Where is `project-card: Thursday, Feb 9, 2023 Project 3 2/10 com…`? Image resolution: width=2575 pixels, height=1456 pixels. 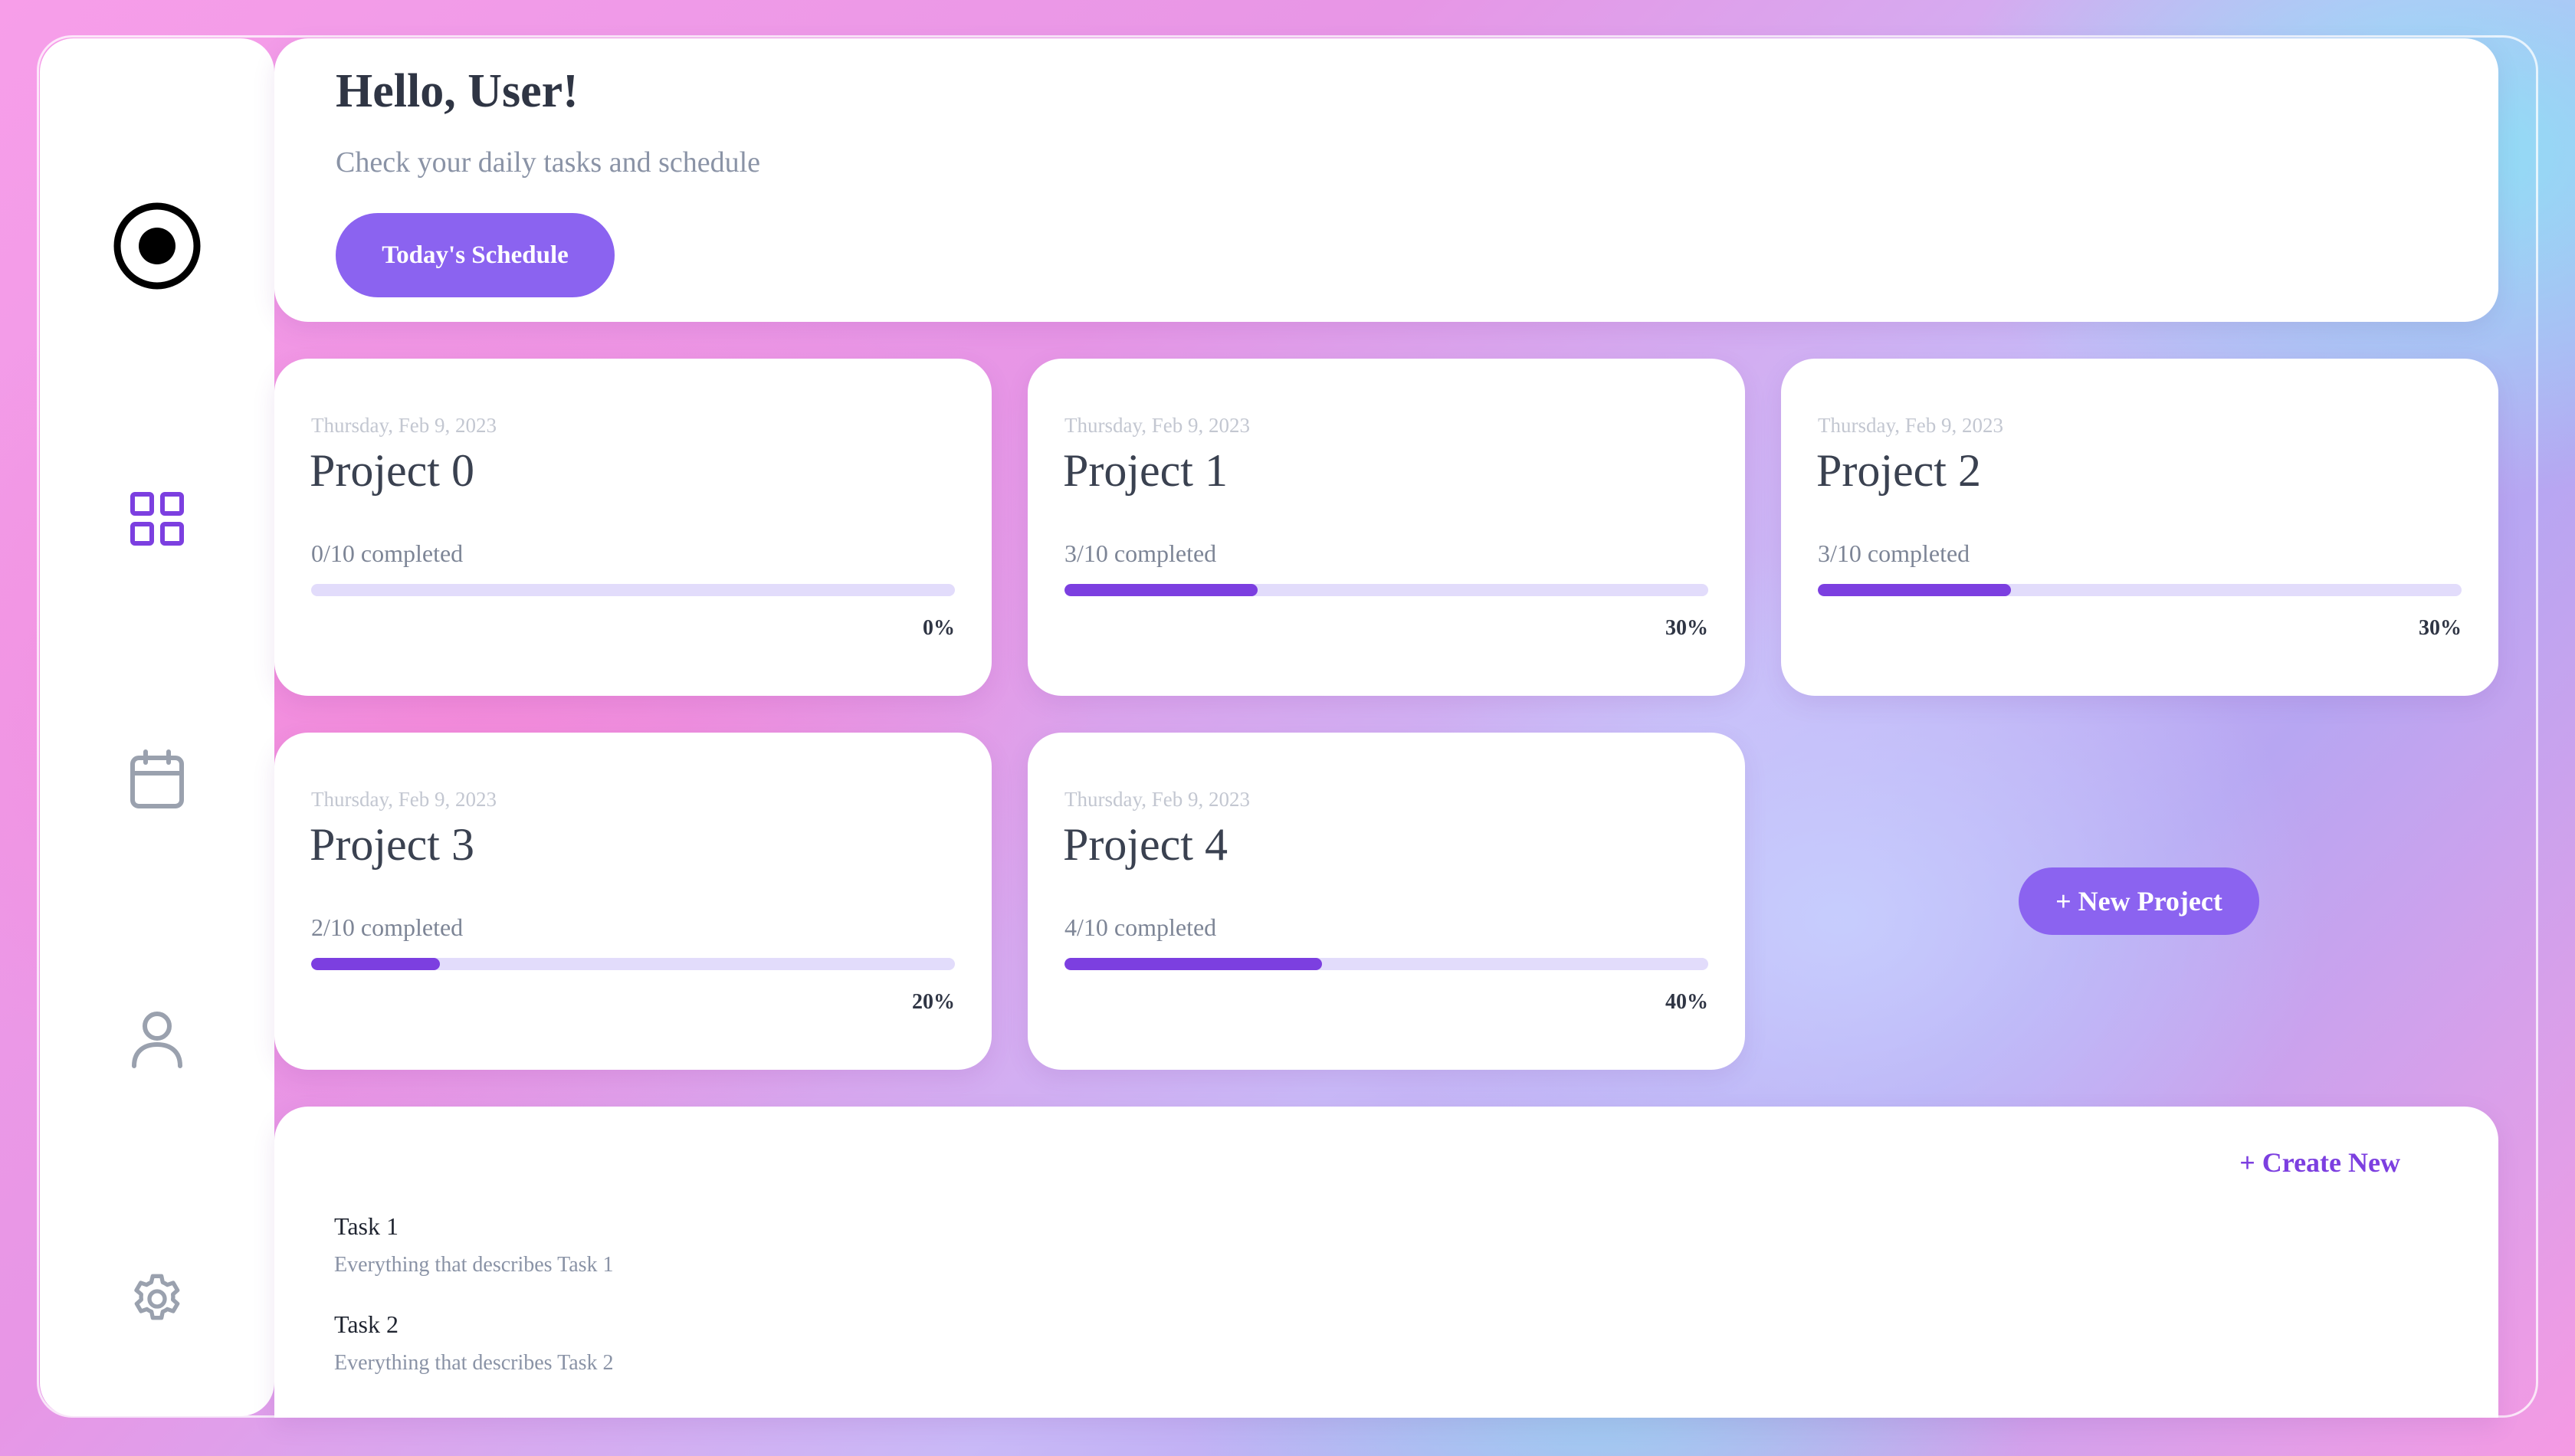
project-card: Thursday, Feb 9, 2023 Project 3 2/10 com… is located at coordinates (633, 901).